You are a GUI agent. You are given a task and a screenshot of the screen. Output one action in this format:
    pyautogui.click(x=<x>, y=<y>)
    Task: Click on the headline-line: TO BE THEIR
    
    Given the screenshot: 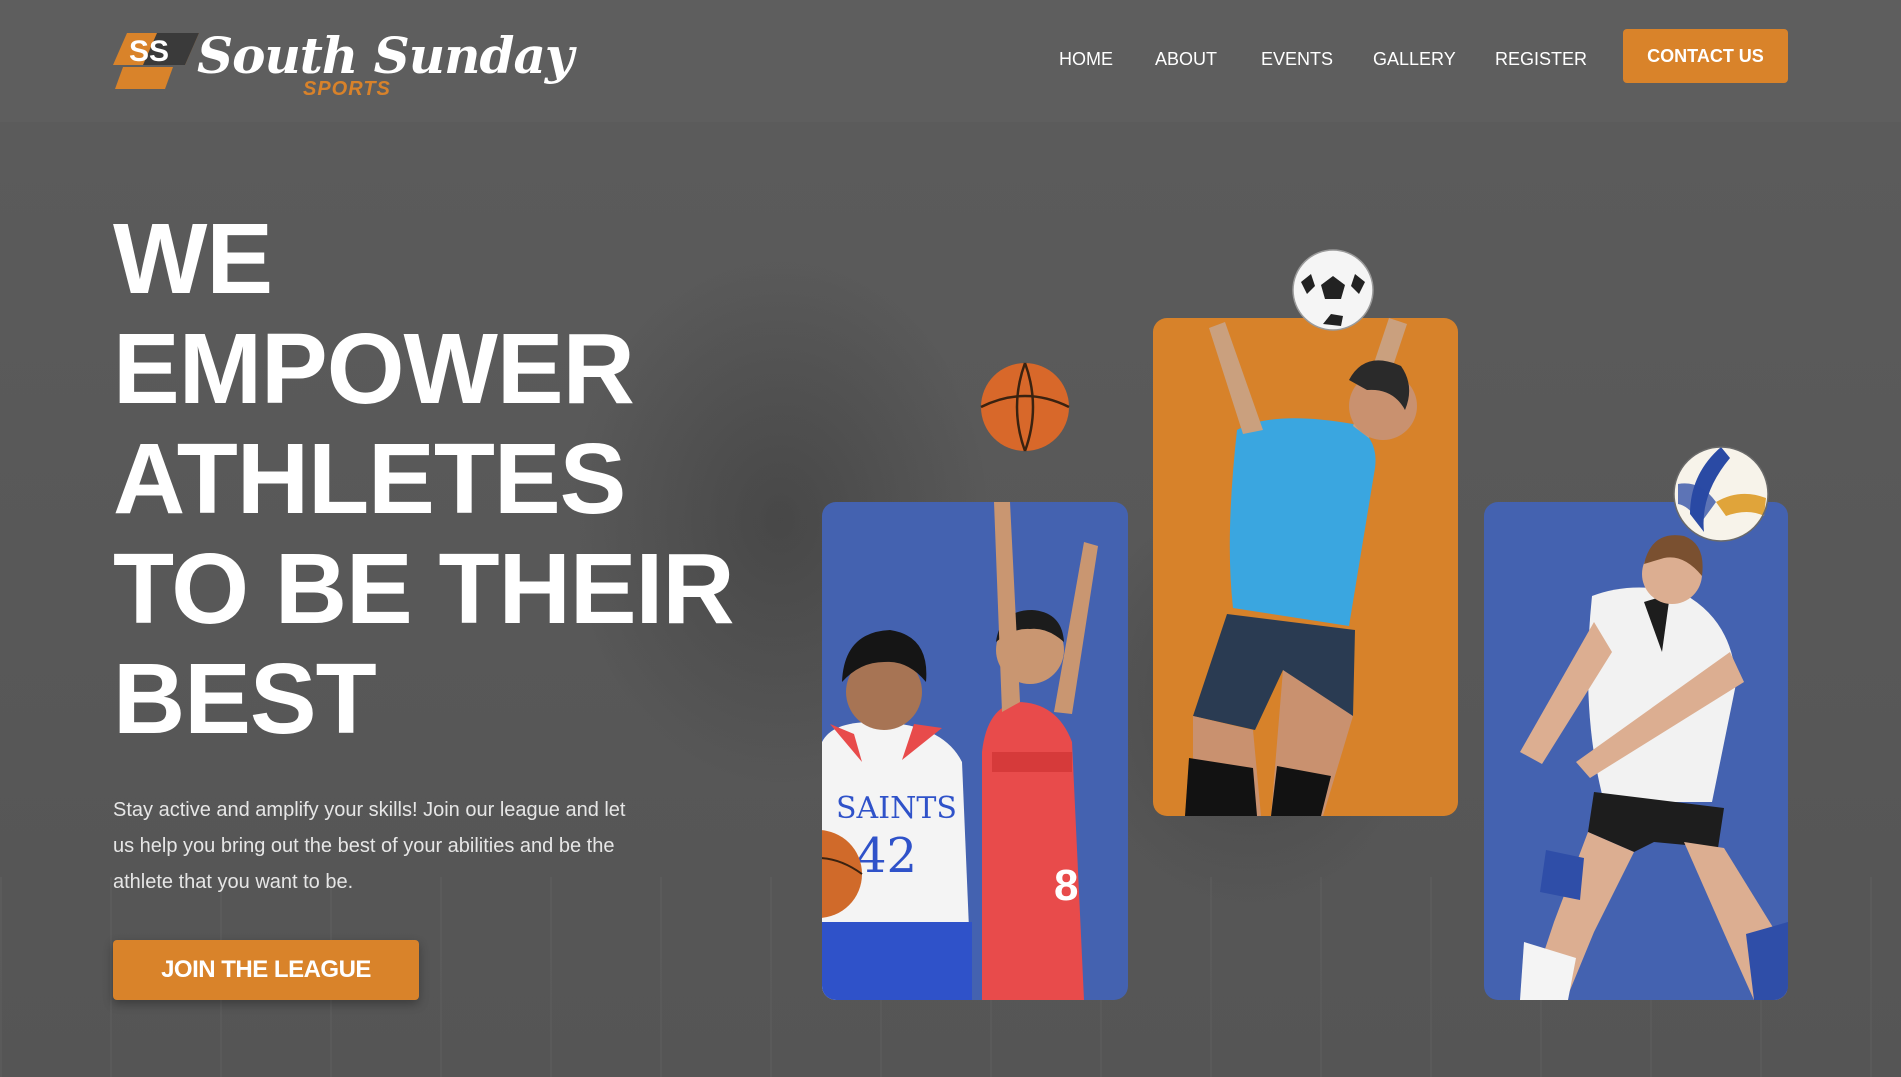 What is the action you would take?
    pyautogui.click(x=424, y=589)
    